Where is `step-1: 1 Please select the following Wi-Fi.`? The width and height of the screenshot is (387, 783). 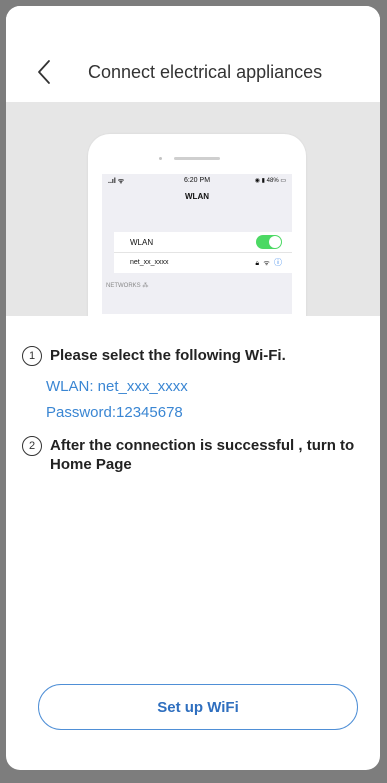 step-1: 1 Please select the following Wi-Fi. is located at coordinates (154, 356).